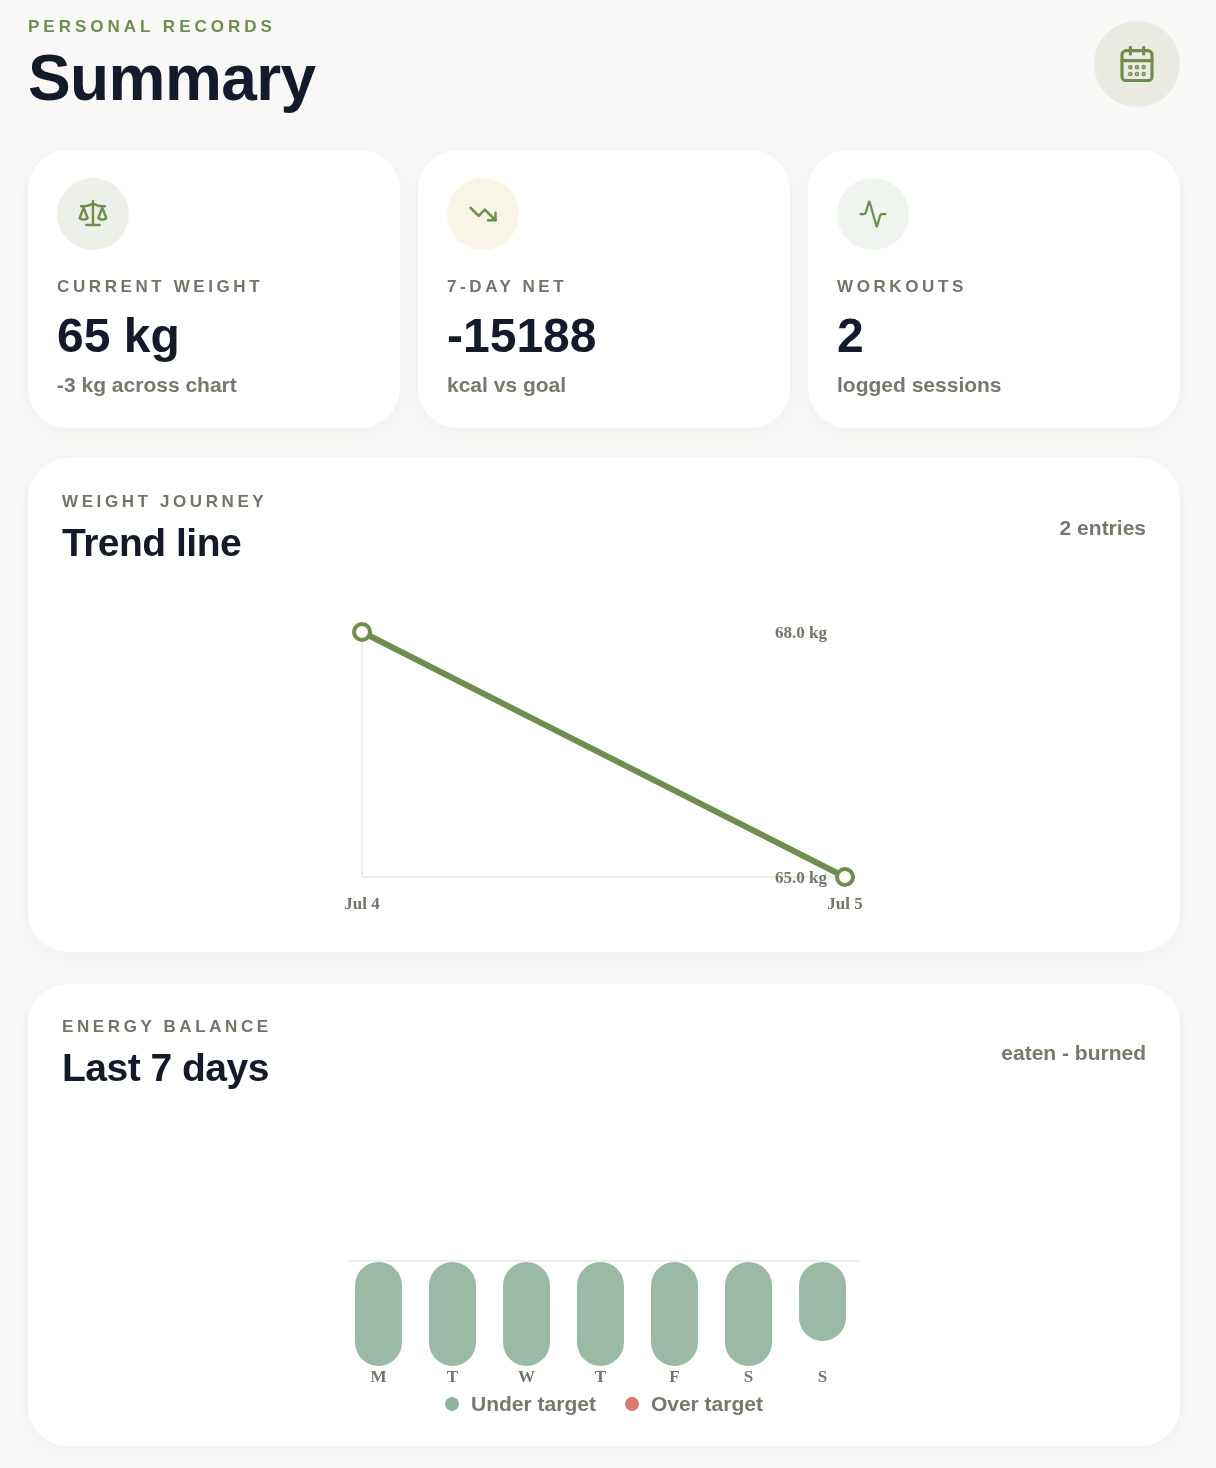 The width and height of the screenshot is (1216, 1468). I want to click on stat-value: 65 kg, so click(118, 335).